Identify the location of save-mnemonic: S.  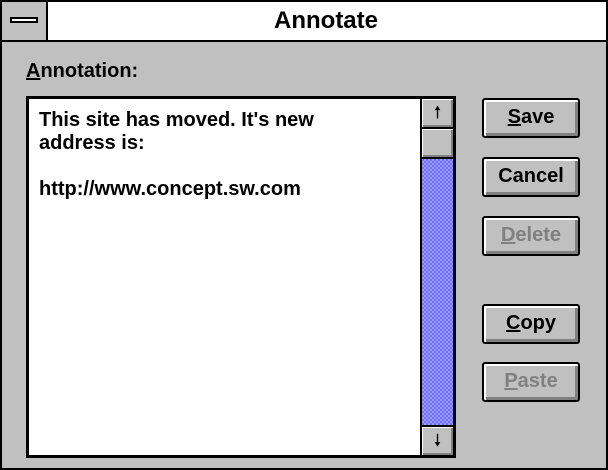
(514, 117).